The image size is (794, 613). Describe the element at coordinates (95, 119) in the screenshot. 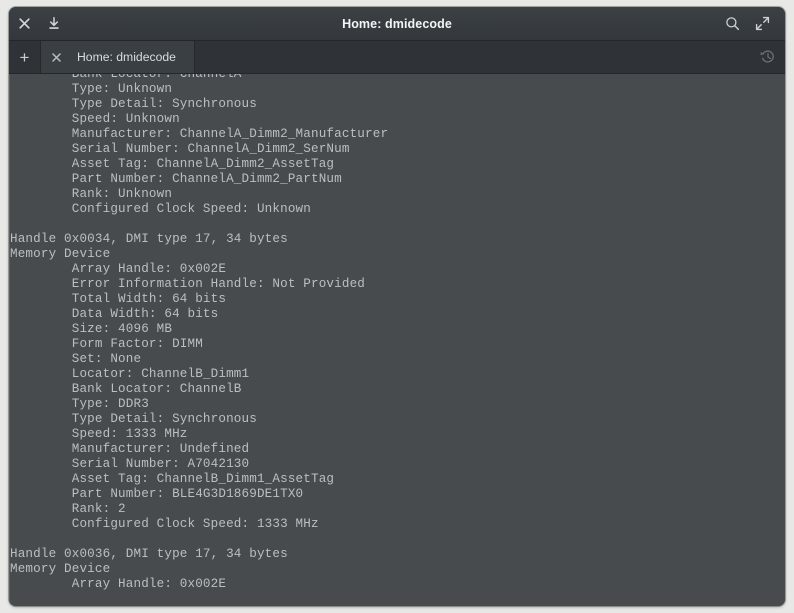

I see `terminal-line: Speed: Unknown` at that location.